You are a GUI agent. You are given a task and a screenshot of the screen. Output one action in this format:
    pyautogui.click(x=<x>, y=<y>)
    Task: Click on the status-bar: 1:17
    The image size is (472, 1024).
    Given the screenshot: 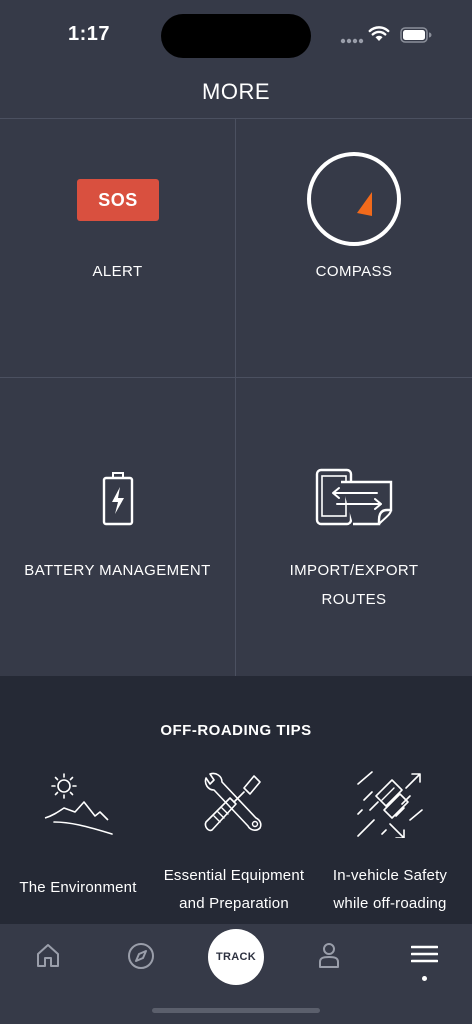 What is the action you would take?
    pyautogui.click(x=236, y=35)
    